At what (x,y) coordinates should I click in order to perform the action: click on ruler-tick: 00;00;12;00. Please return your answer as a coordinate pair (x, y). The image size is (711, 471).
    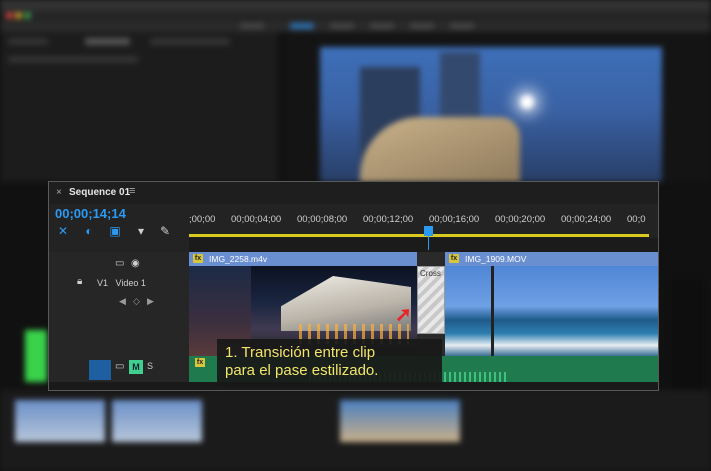
    Looking at the image, I should click on (388, 219).